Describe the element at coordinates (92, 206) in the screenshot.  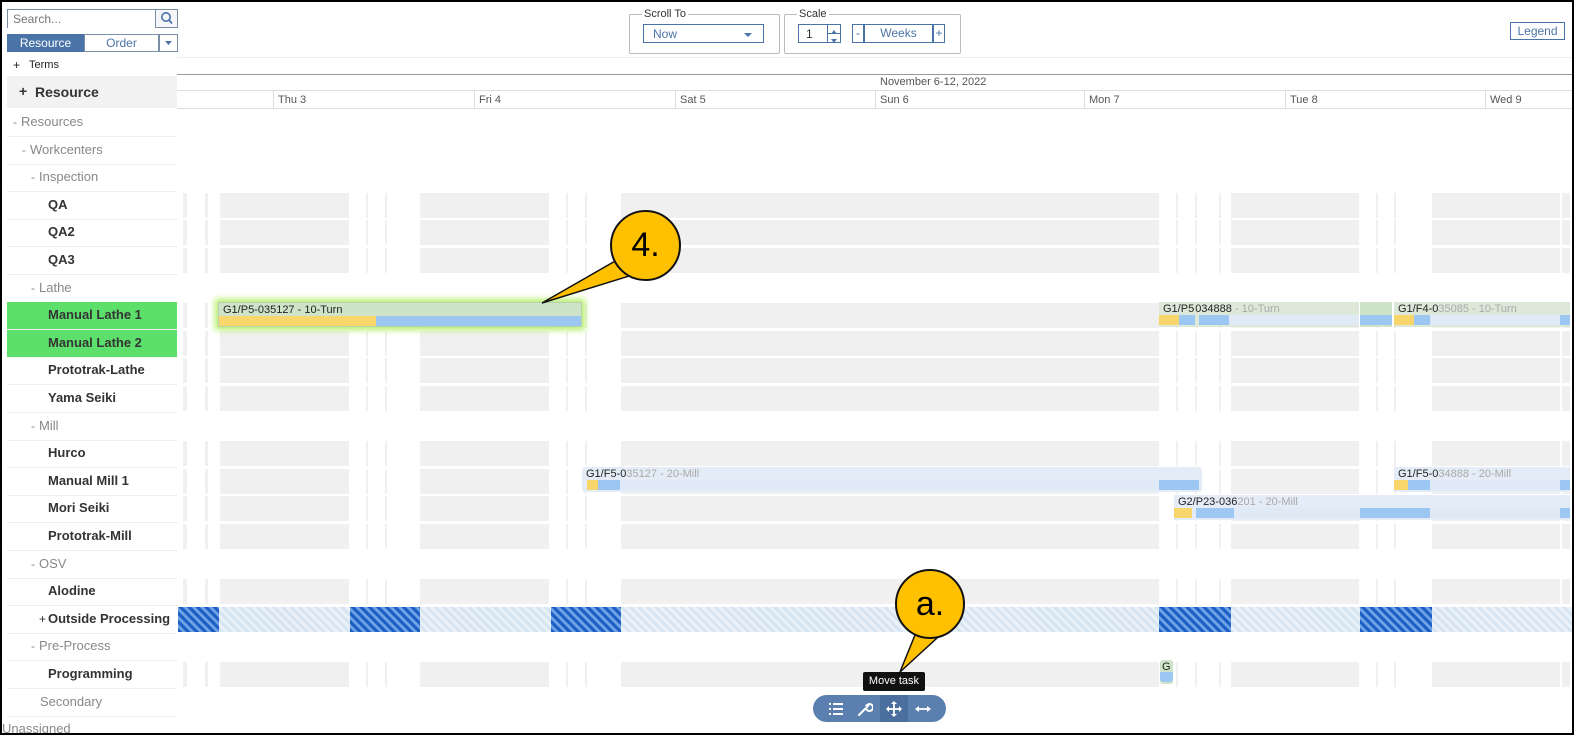
I see `tree-item: QA` at that location.